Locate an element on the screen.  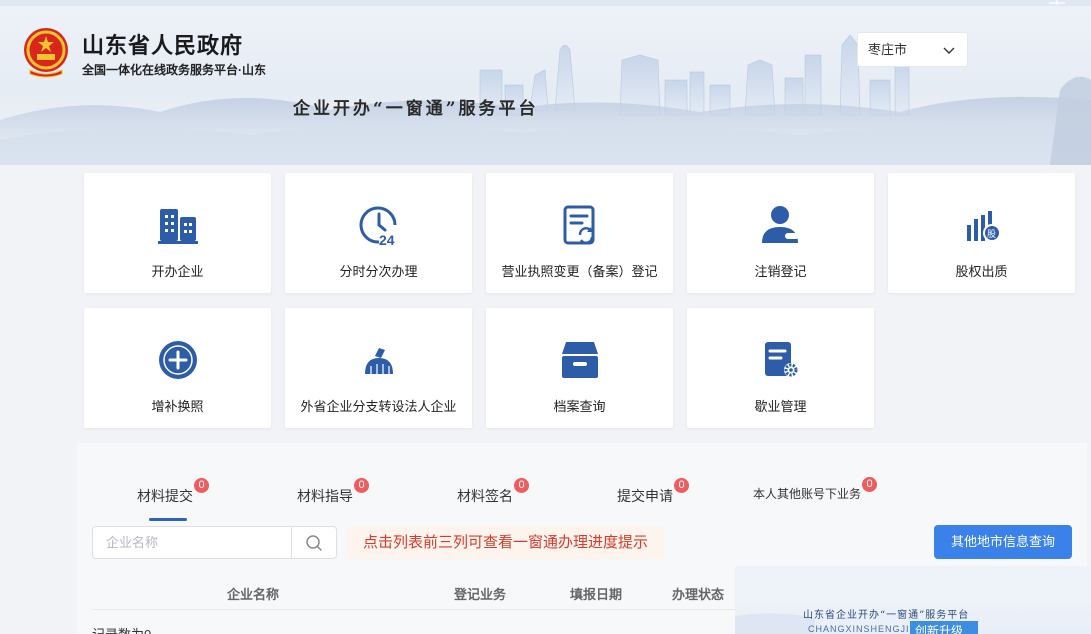
column-status: 办理状态 is located at coordinates (698, 594).